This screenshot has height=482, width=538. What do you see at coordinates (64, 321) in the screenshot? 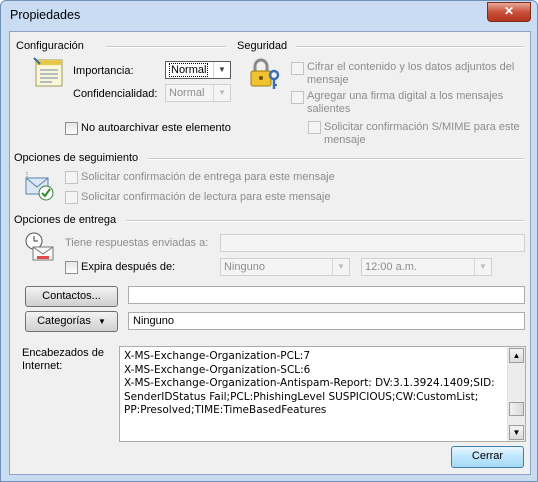
I see `categories-label: Categorías` at bounding box center [64, 321].